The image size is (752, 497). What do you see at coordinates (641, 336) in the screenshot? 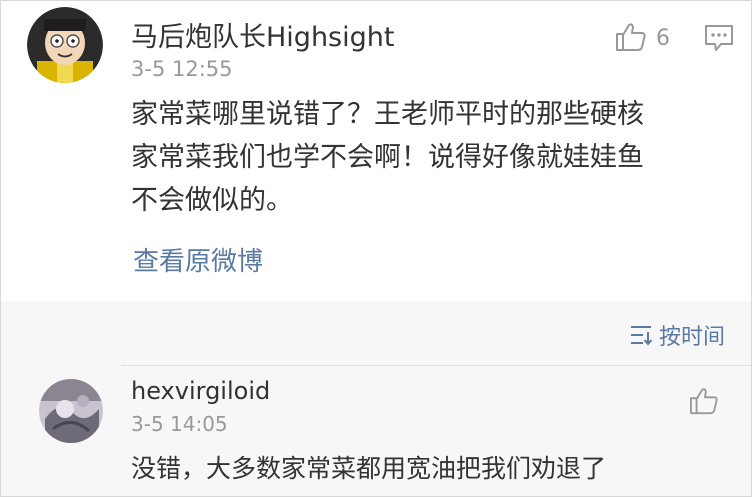
I see `sort-by-time-icon` at bounding box center [641, 336].